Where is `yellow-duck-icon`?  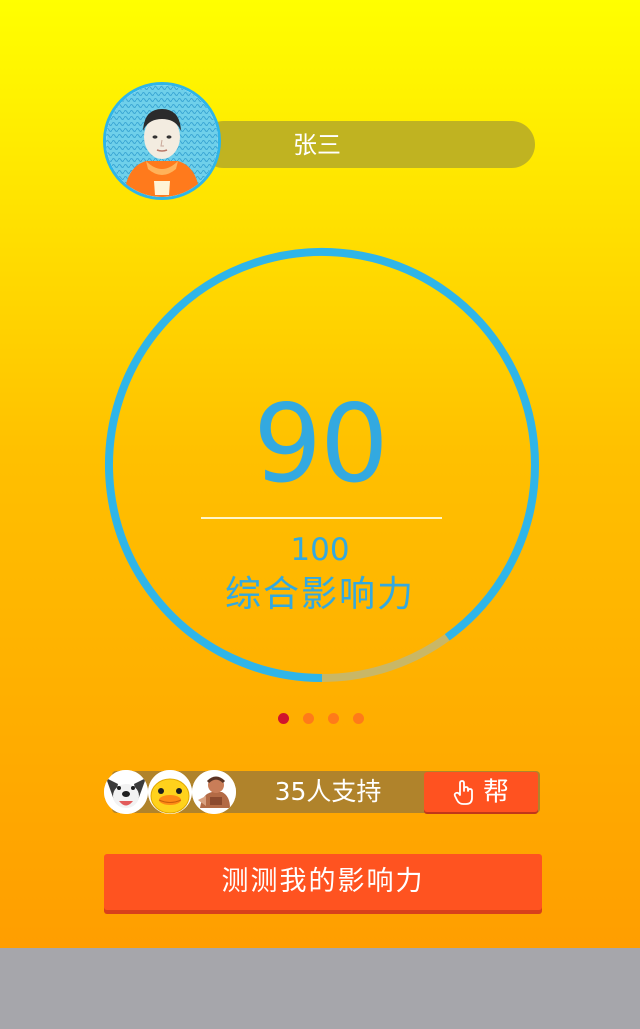
yellow-duck-icon is located at coordinates (170, 792).